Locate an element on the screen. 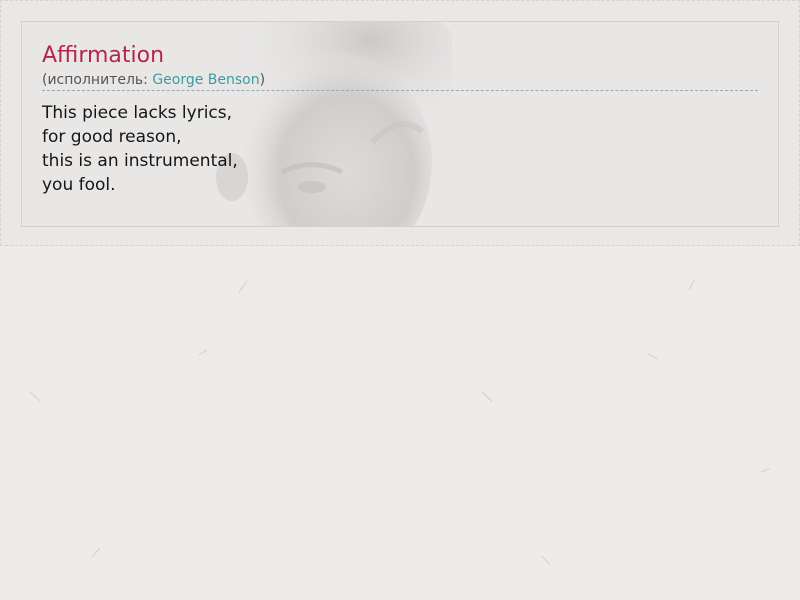 This screenshot has height=600, width=800. performer-prefix: (исполнитель: is located at coordinates (97, 80).